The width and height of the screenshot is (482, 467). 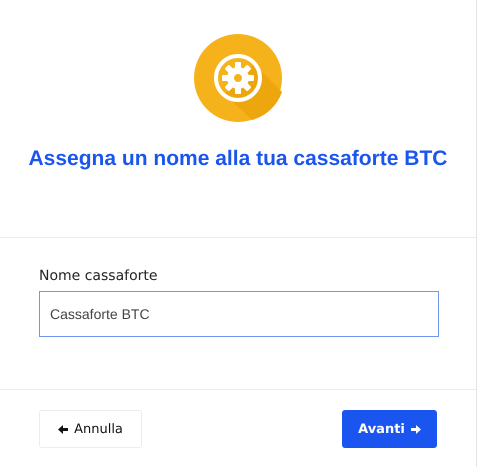 What do you see at coordinates (415, 429) in the screenshot?
I see `arrow-right-icon` at bounding box center [415, 429].